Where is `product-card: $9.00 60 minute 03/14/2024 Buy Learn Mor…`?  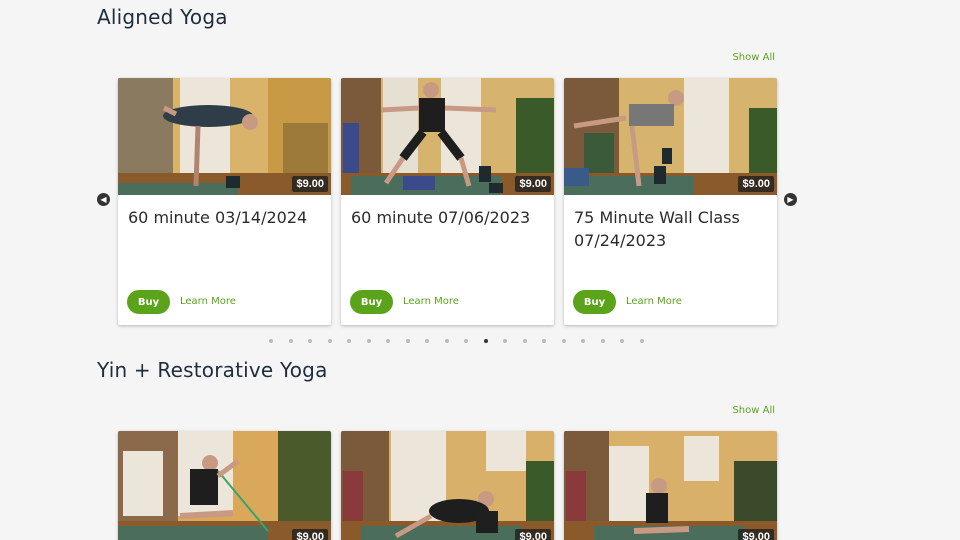
product-card: $9.00 60 minute 03/14/2024 Buy Learn Mor… is located at coordinates (224, 201).